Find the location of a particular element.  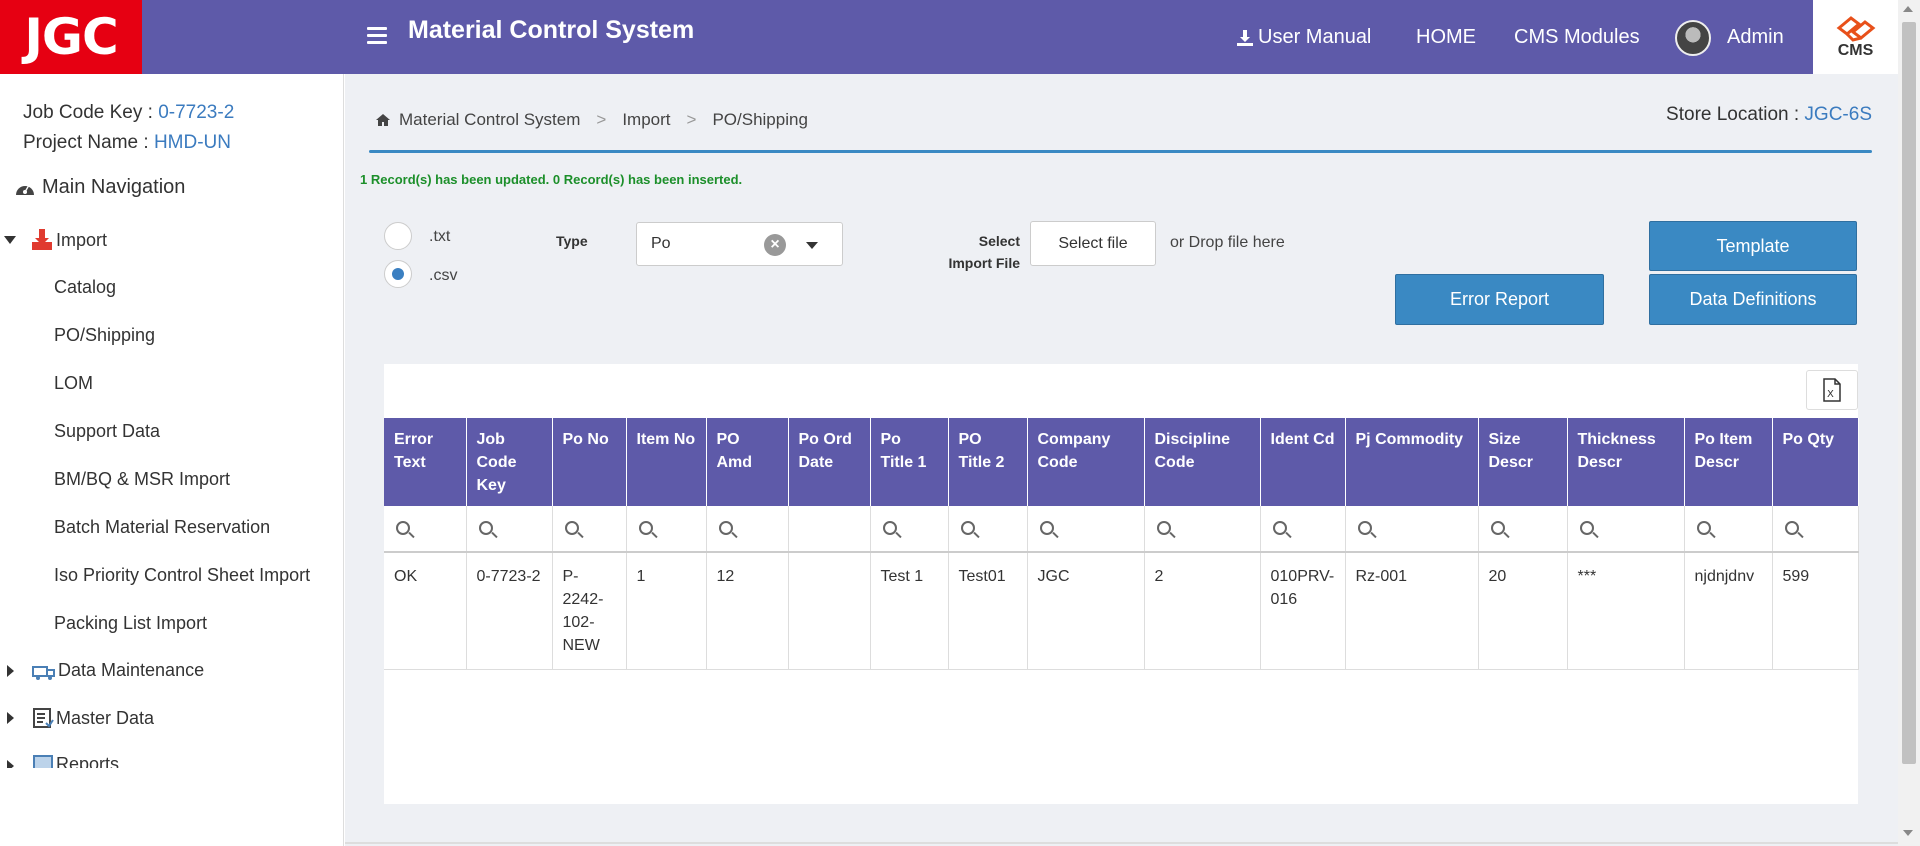

excel-icon: X is located at coordinates (1832, 390).